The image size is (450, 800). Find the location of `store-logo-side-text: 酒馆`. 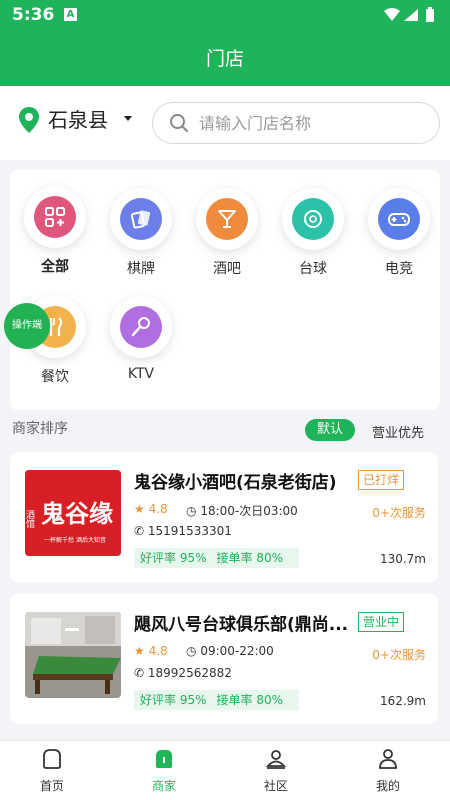

store-logo-side-text: 酒馆 is located at coordinates (30, 519).